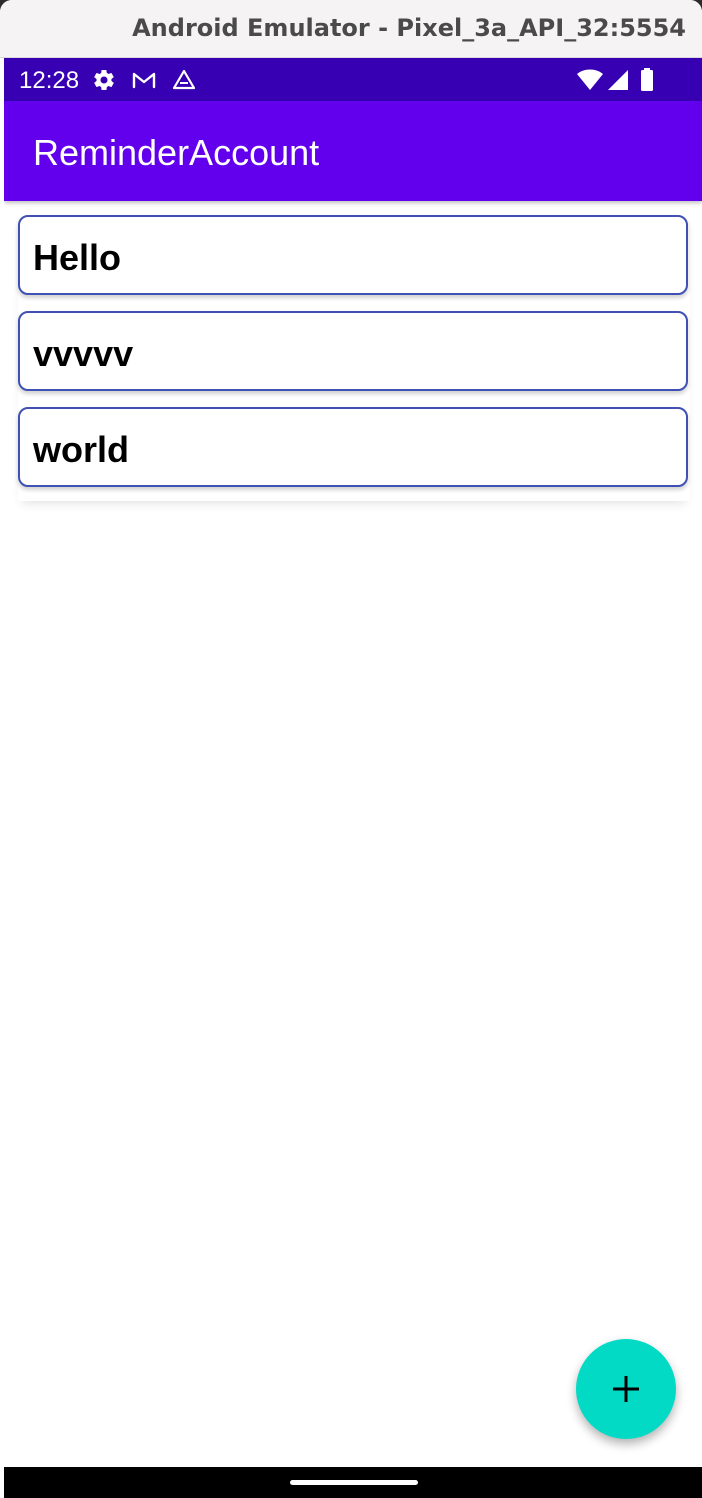 The image size is (702, 1498). What do you see at coordinates (353, 151) in the screenshot?
I see `app-bar: ReminderAccount` at bounding box center [353, 151].